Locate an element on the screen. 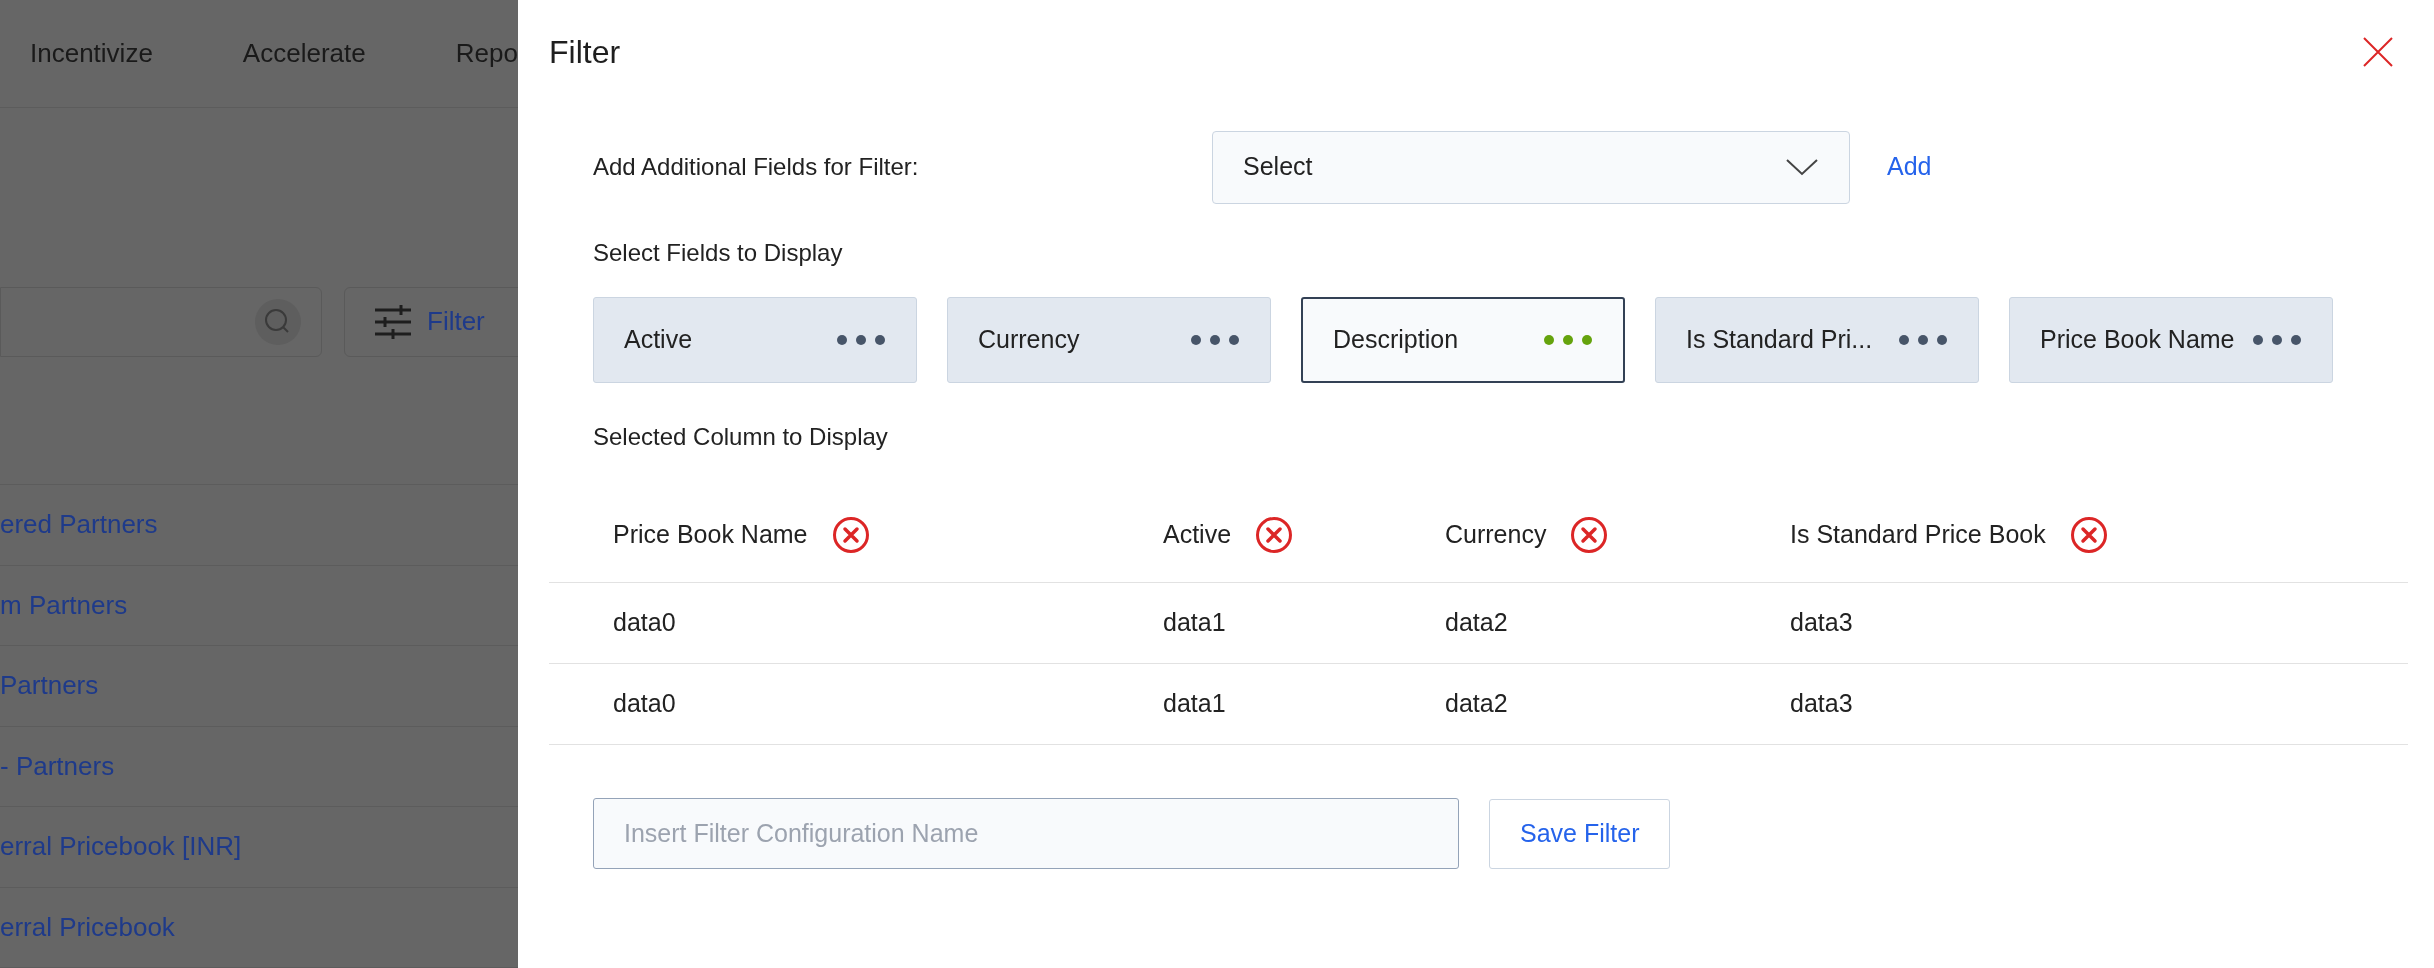 The height and width of the screenshot is (968, 2434). sliders-icon is located at coordinates (393, 321).